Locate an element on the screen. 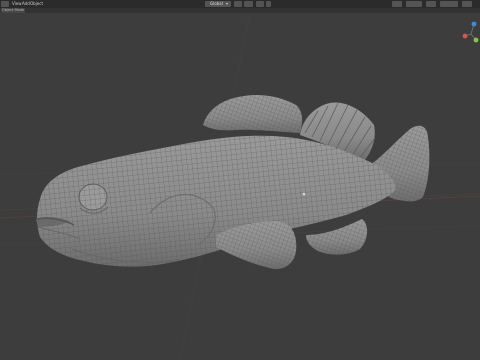  object-origin is located at coordinates (304, 194).